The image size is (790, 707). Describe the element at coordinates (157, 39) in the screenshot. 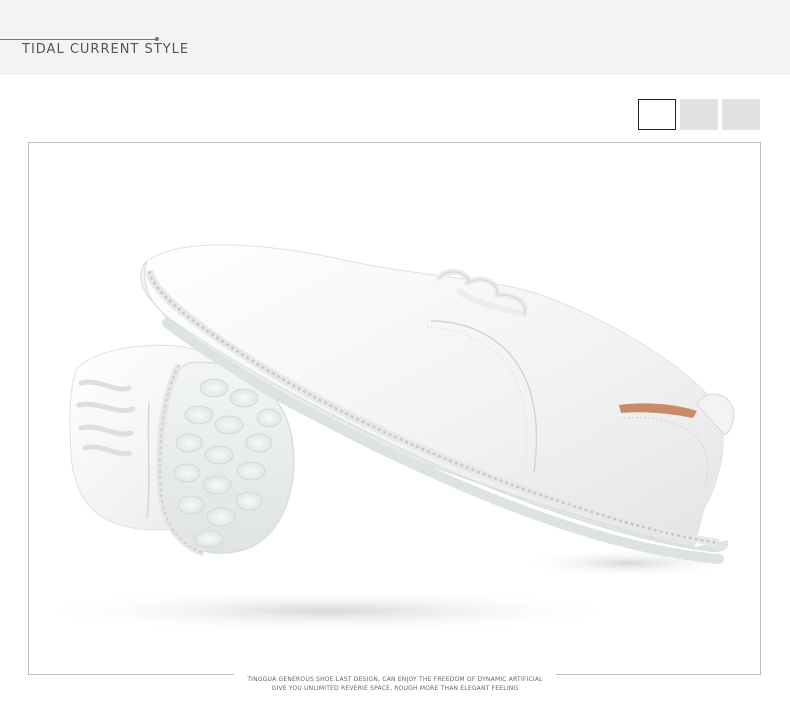

I see `title-rule-dot` at that location.